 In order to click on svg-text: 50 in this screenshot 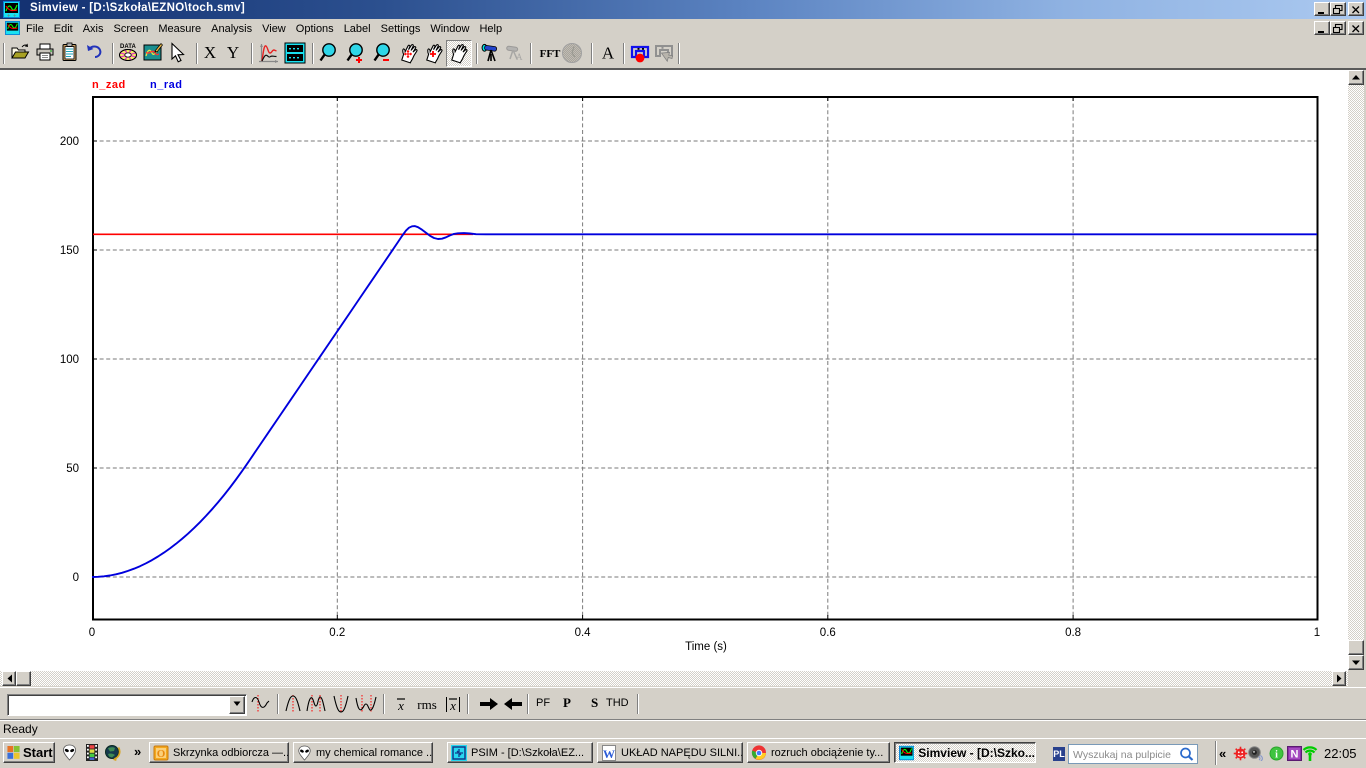, I will do `click(72, 469)`.